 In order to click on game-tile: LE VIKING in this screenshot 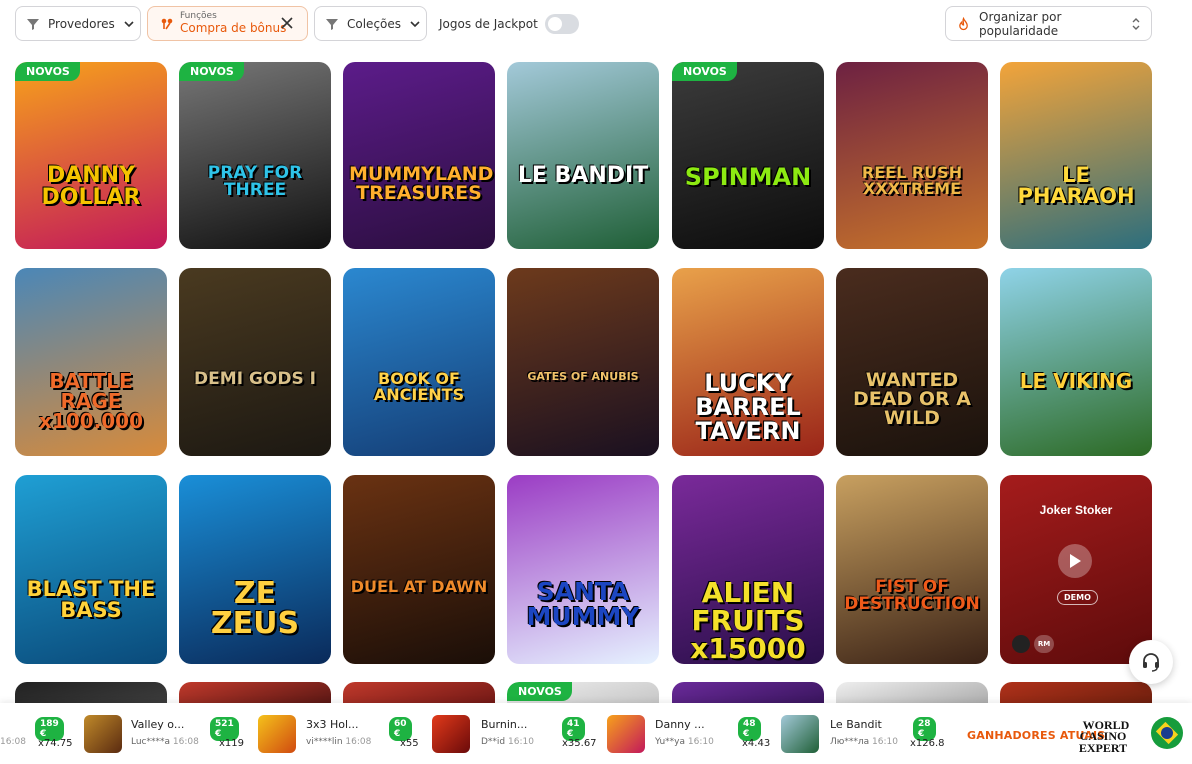, I will do `click(1076, 362)`.